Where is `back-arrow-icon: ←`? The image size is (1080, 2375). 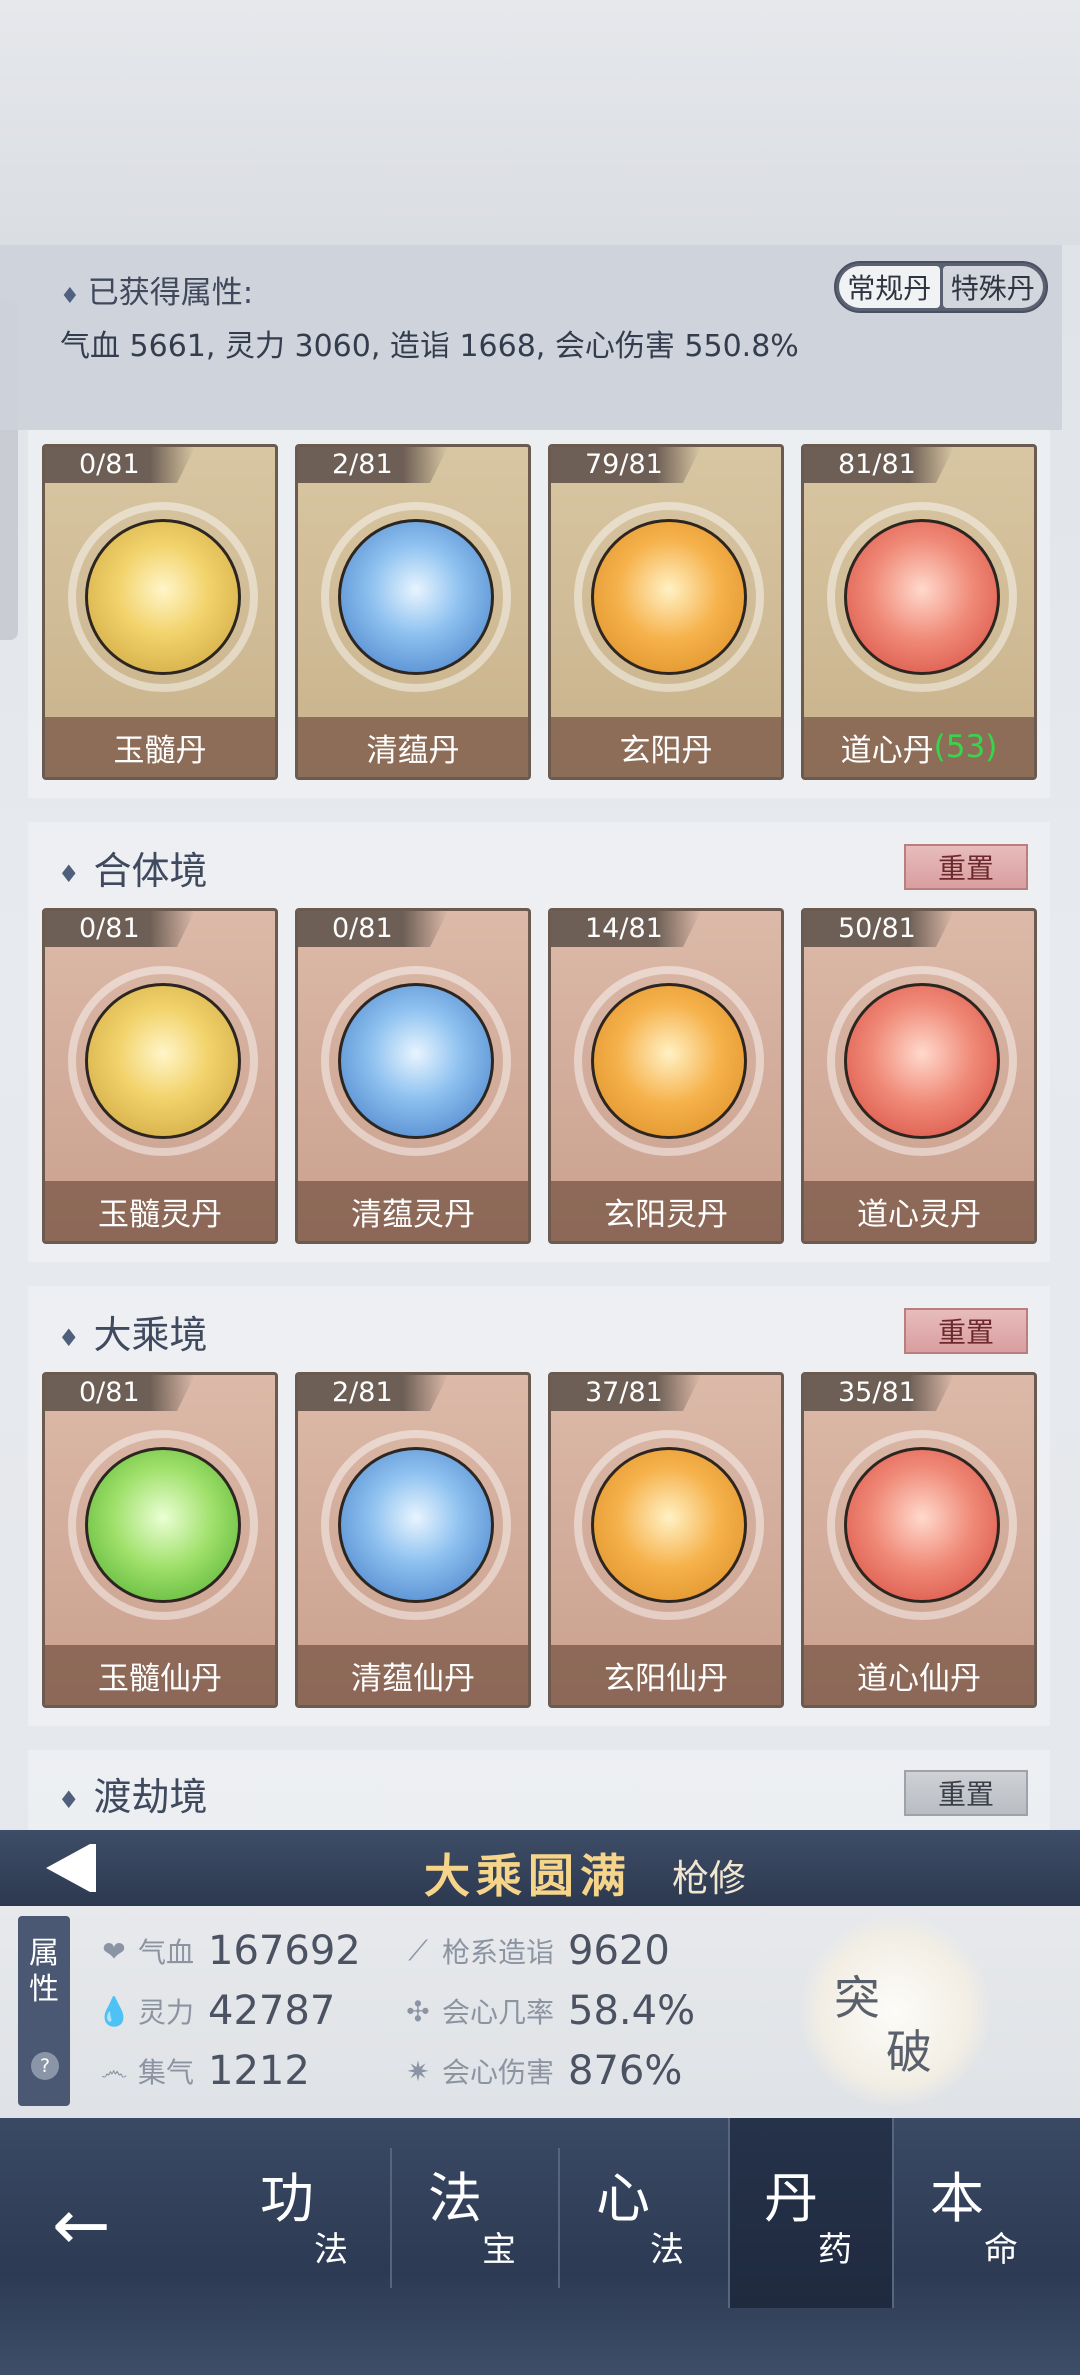
back-arrow-icon: ← is located at coordinates (81, 2225).